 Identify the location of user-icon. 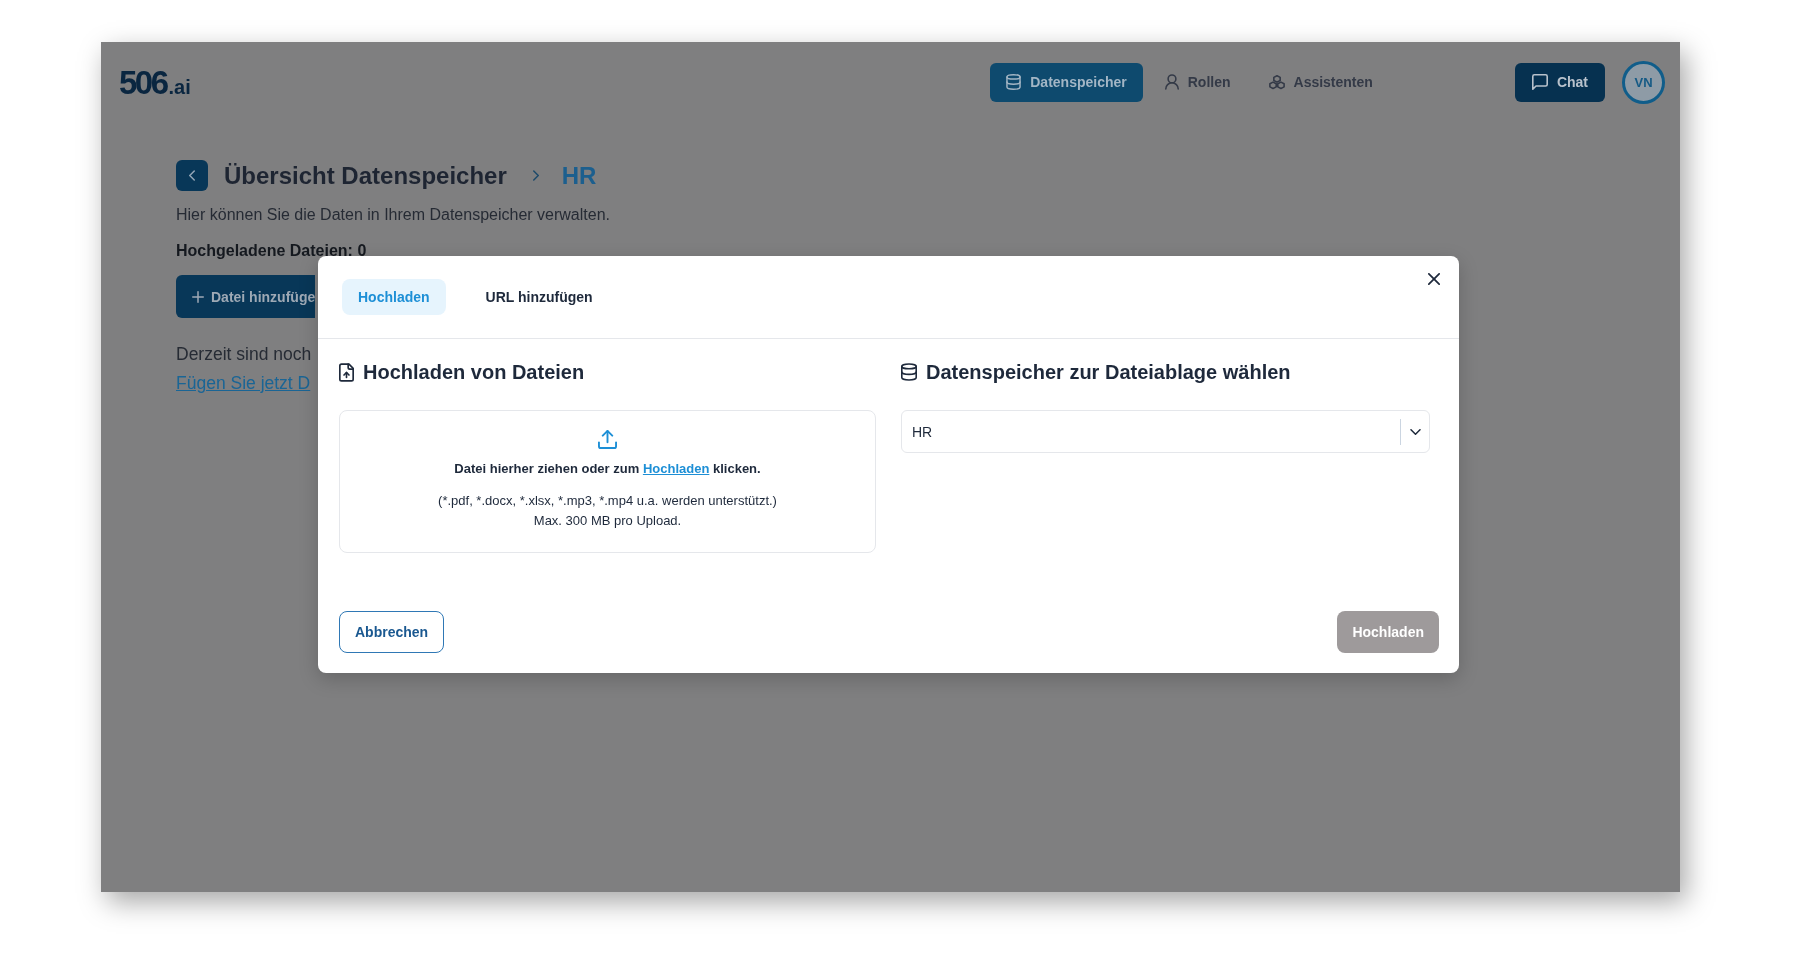
(1171, 82).